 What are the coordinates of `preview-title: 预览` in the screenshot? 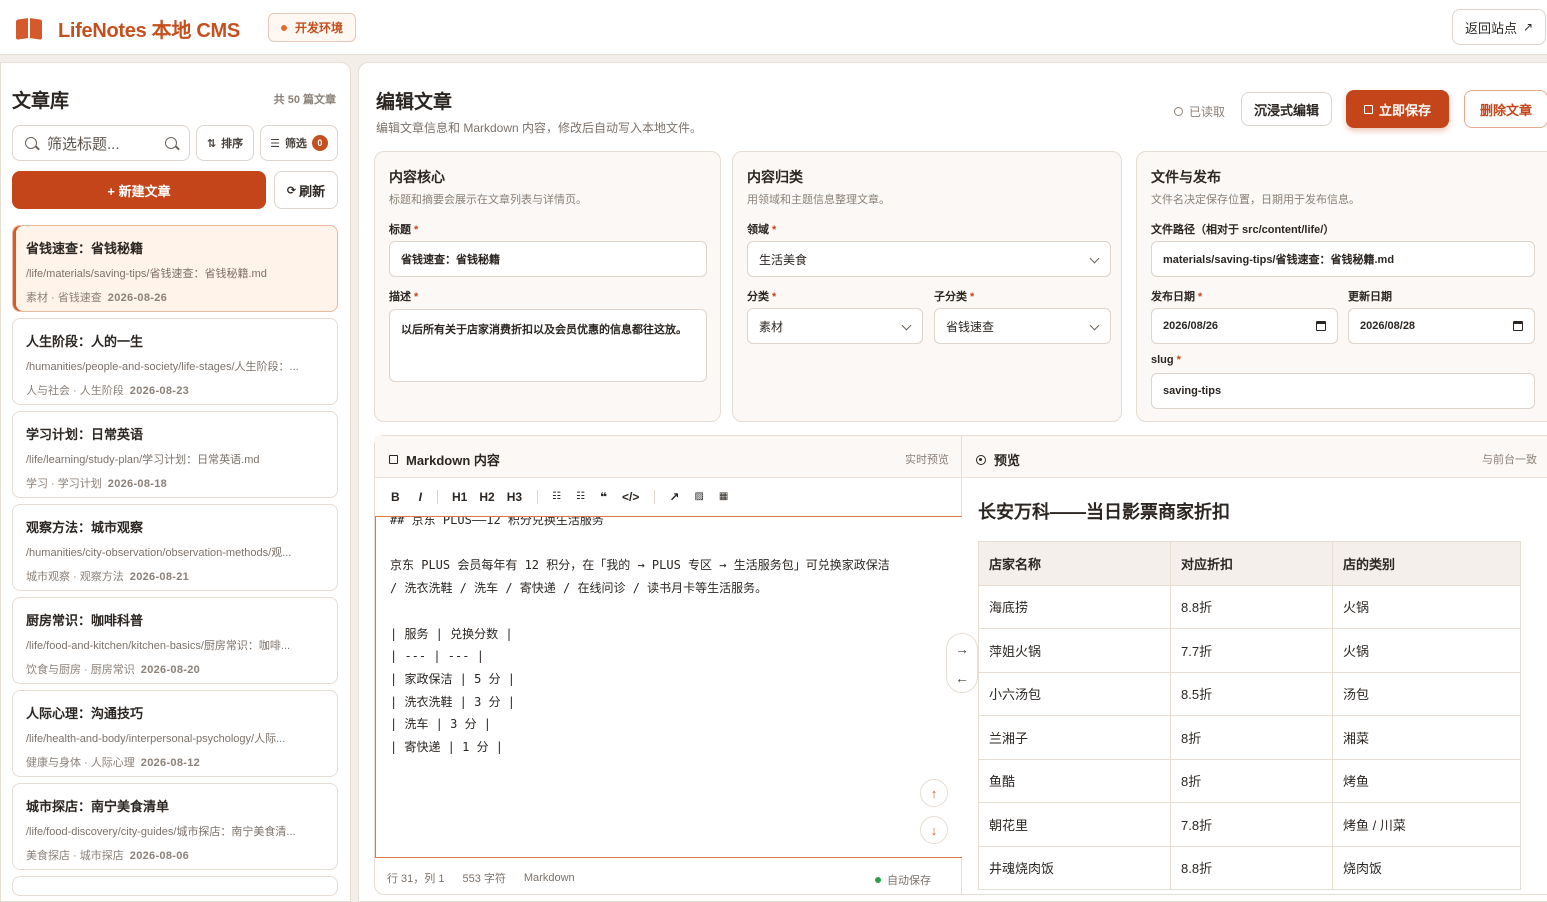 It's located at (1007, 460).